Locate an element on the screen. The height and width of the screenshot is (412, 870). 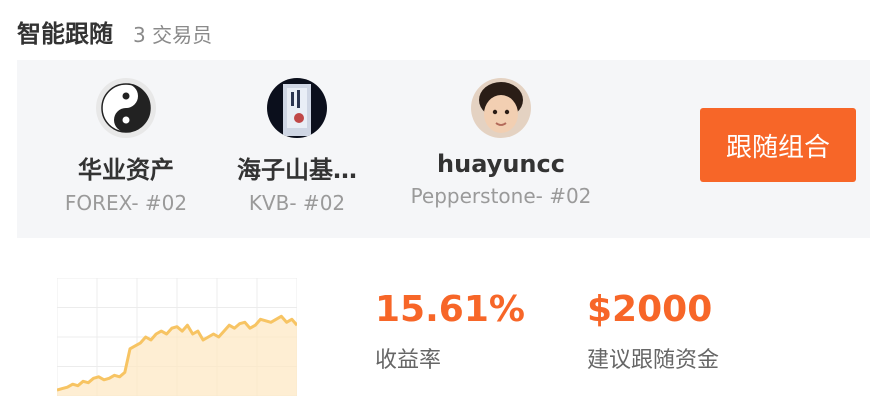
fund-label: 建议跟随资金 is located at coordinates (653, 360).